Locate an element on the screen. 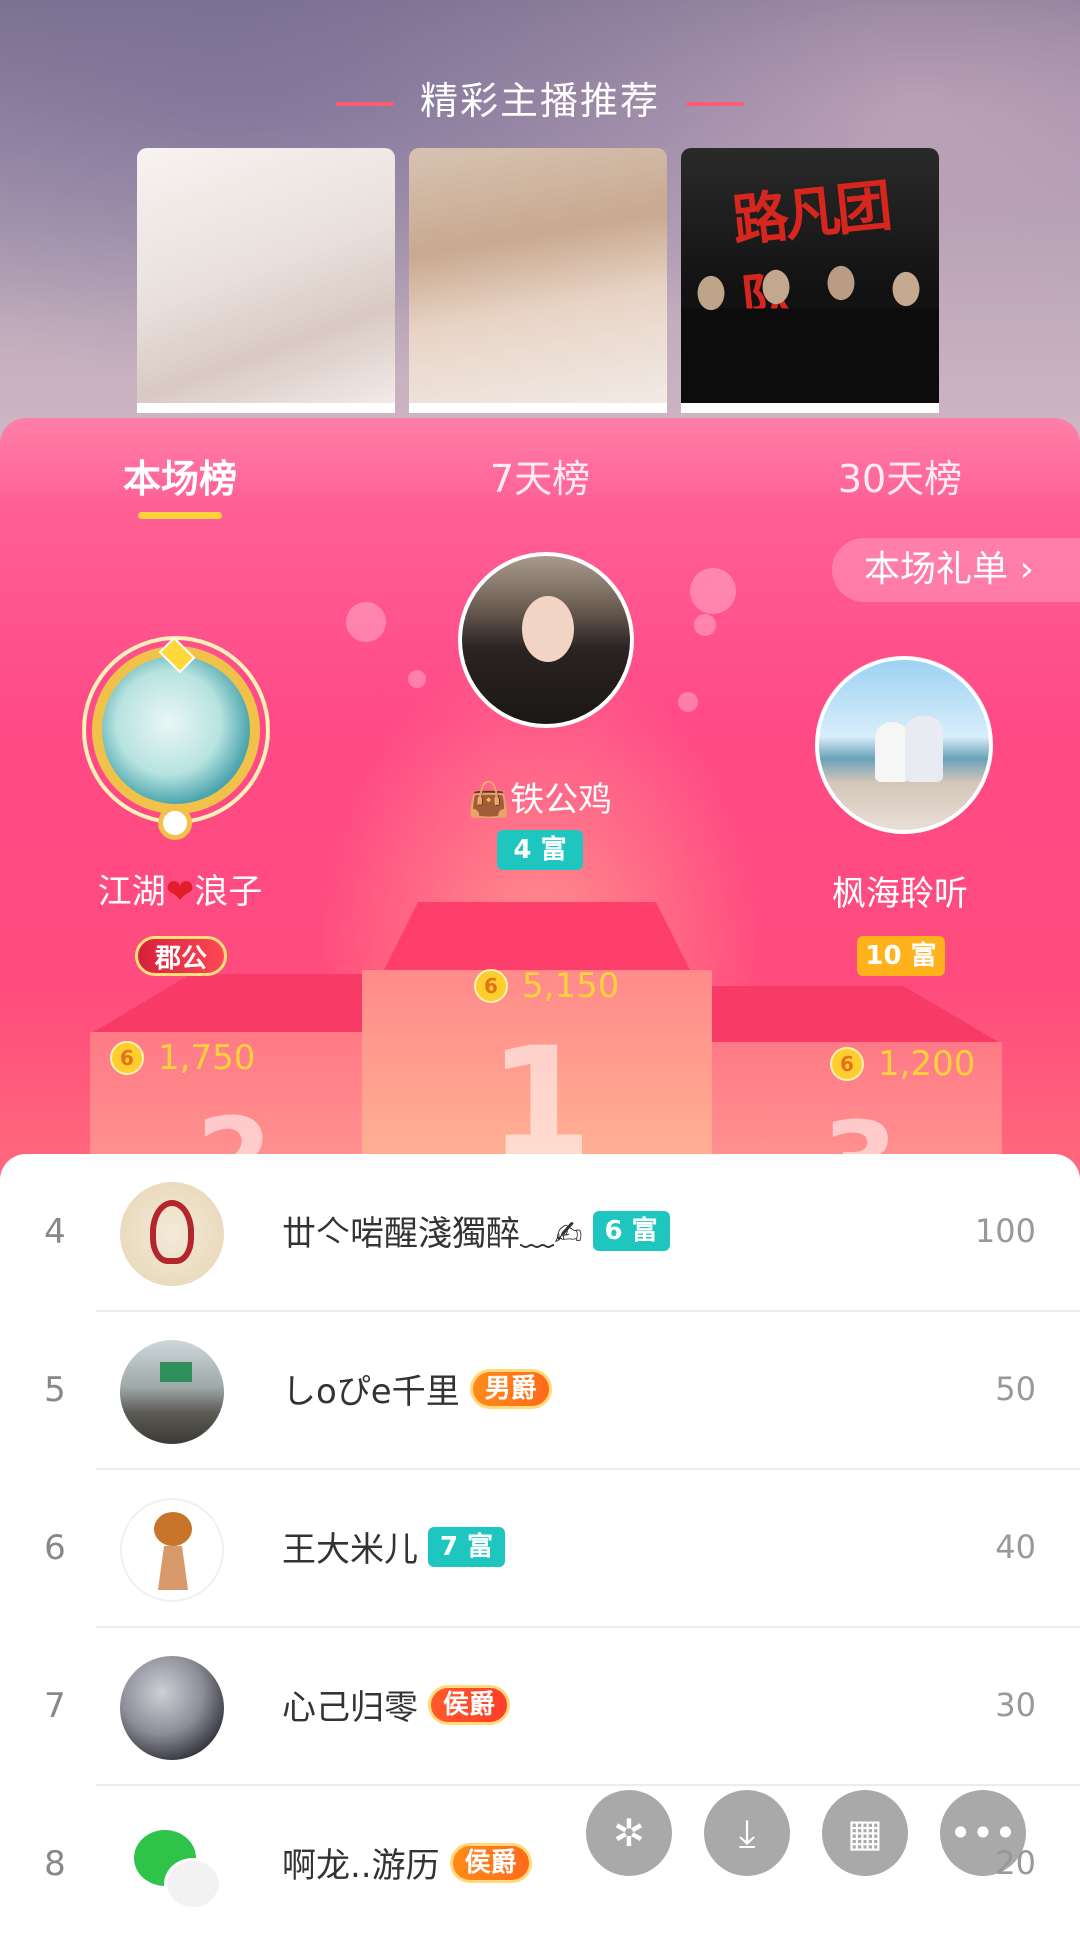 The width and height of the screenshot is (1080, 1944). user-name-row: 啊龙..游历 侯爵 is located at coordinates (407, 1862).